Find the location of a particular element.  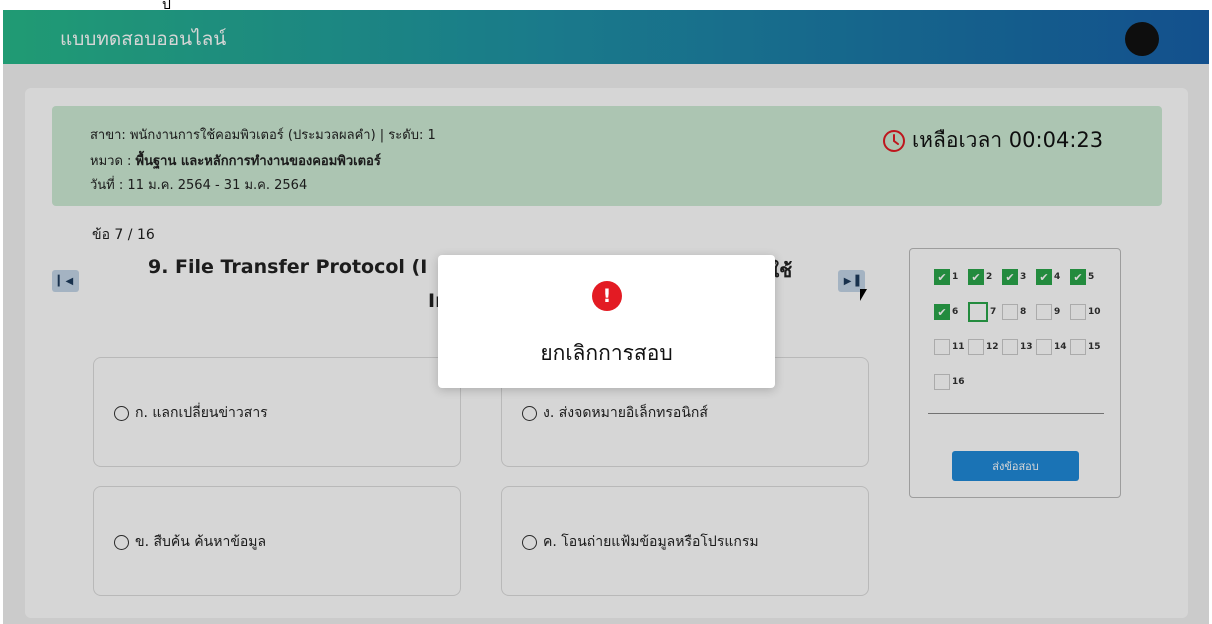

dialog-message: ยกเลิกการสอบ is located at coordinates (606, 353).